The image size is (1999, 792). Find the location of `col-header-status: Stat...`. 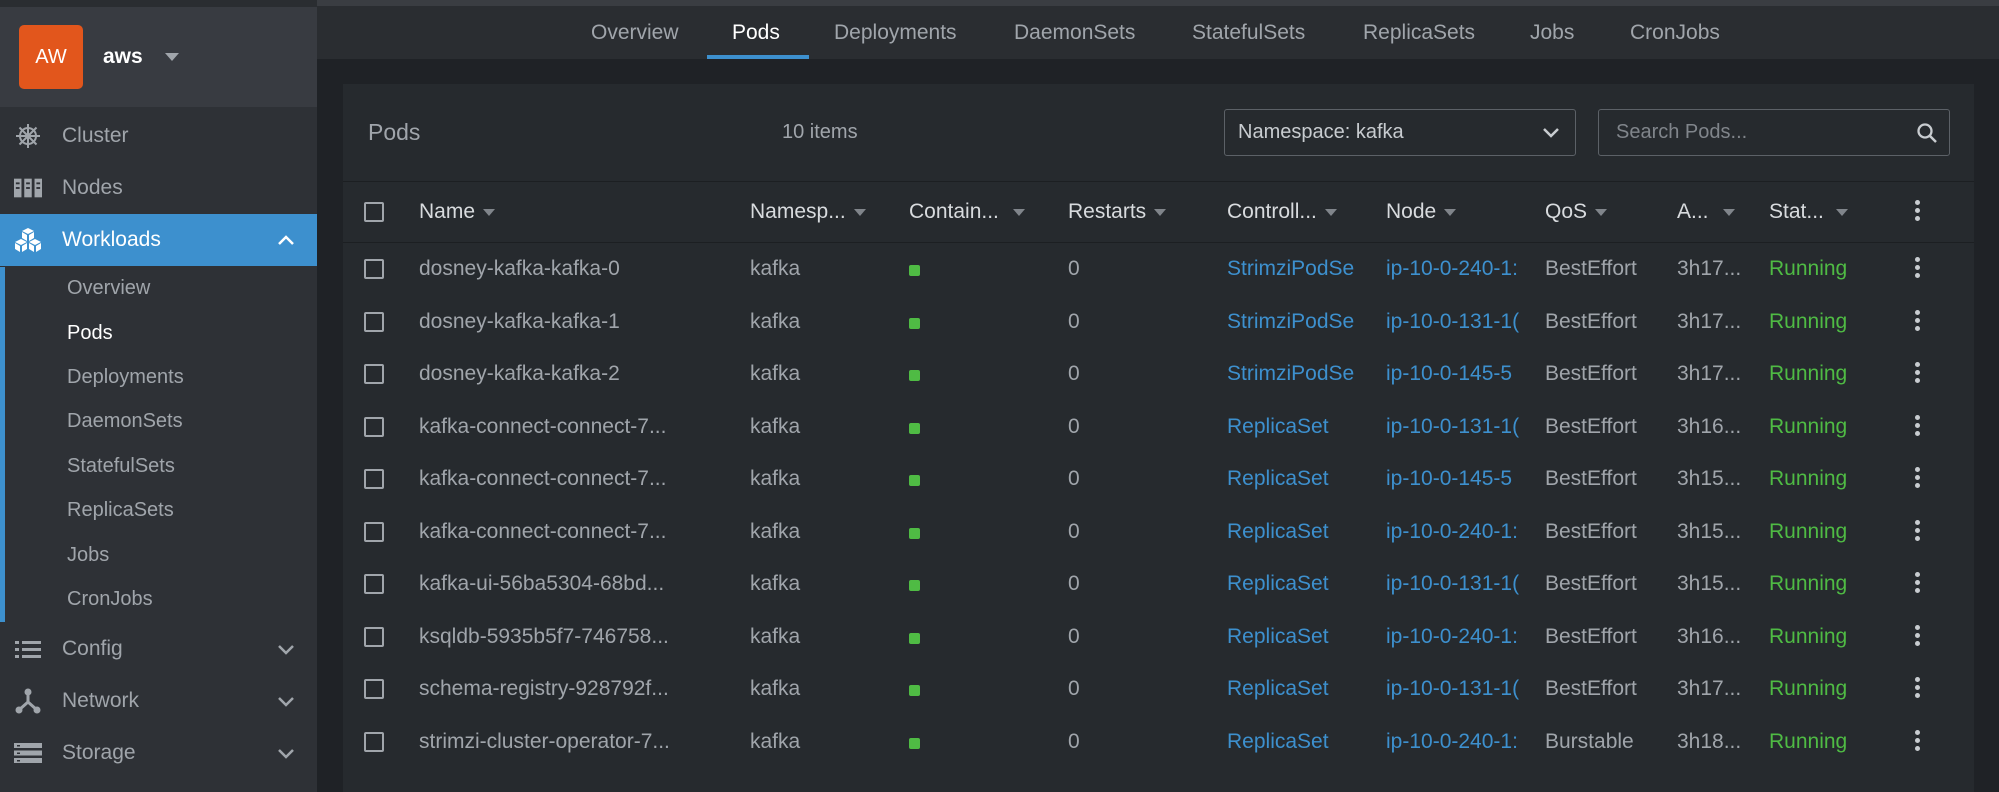

col-header-status: Stat... is located at coordinates (1808, 212).